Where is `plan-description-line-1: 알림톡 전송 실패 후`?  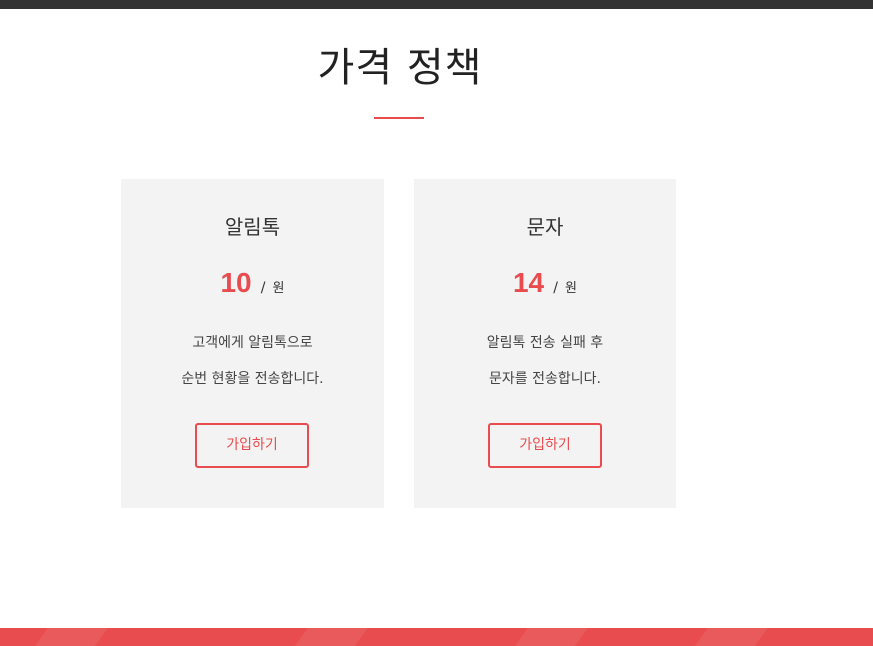
plan-description-line-1: 알림톡 전송 실패 후 is located at coordinates (545, 343).